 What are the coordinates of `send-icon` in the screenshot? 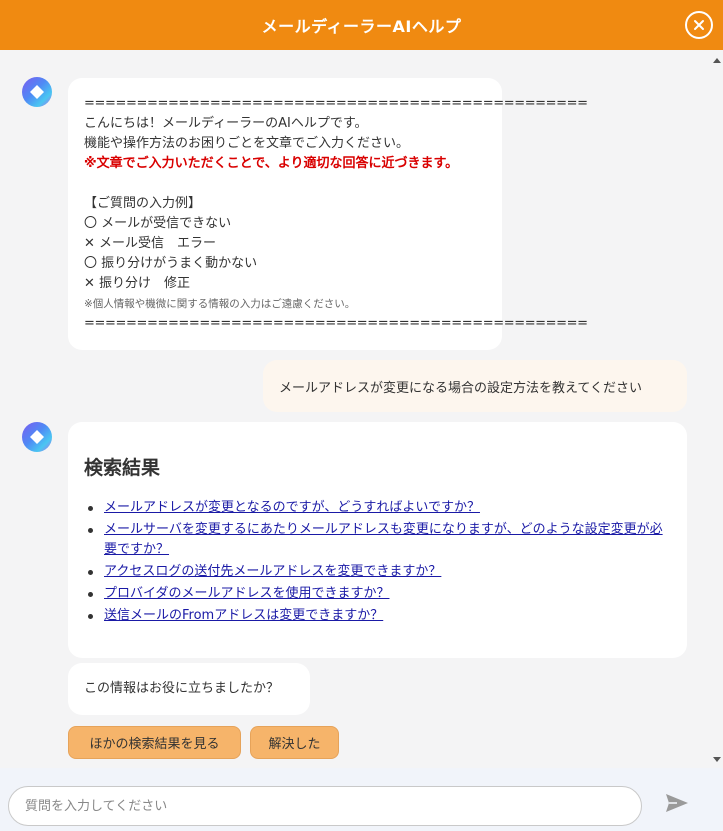 It's located at (677, 803).